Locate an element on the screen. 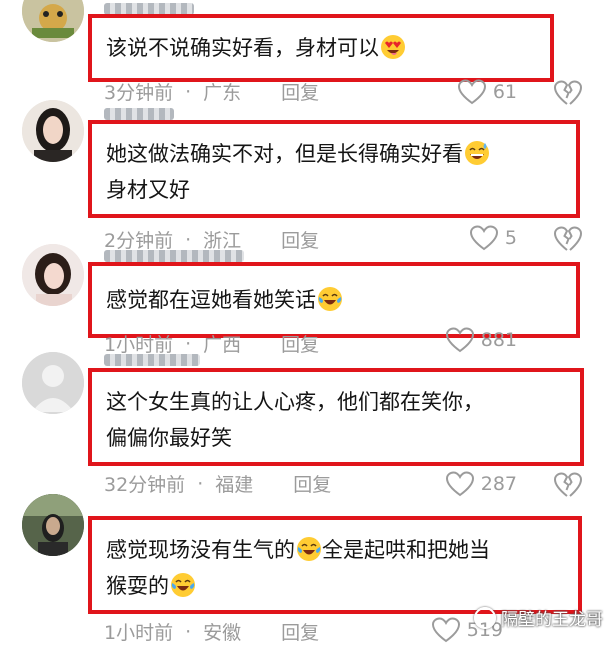 The image size is (613, 645). comment-meta: 2分钟前 · 浙江 回复 is located at coordinates (211, 239).